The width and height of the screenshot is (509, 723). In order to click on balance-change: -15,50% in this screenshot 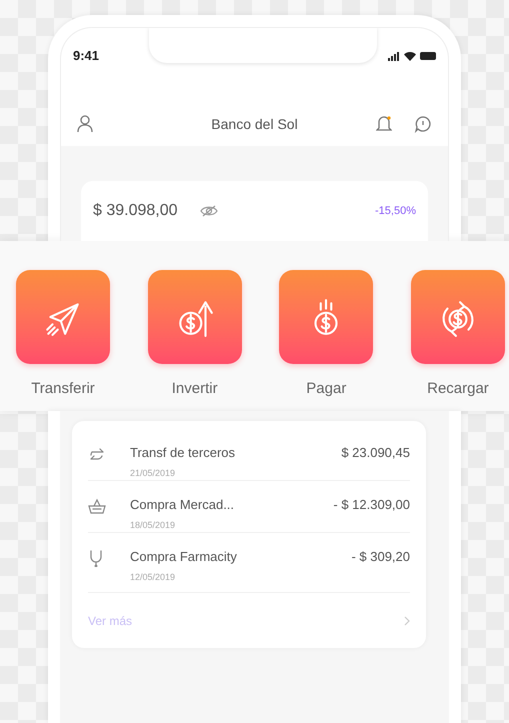, I will do `click(395, 211)`.